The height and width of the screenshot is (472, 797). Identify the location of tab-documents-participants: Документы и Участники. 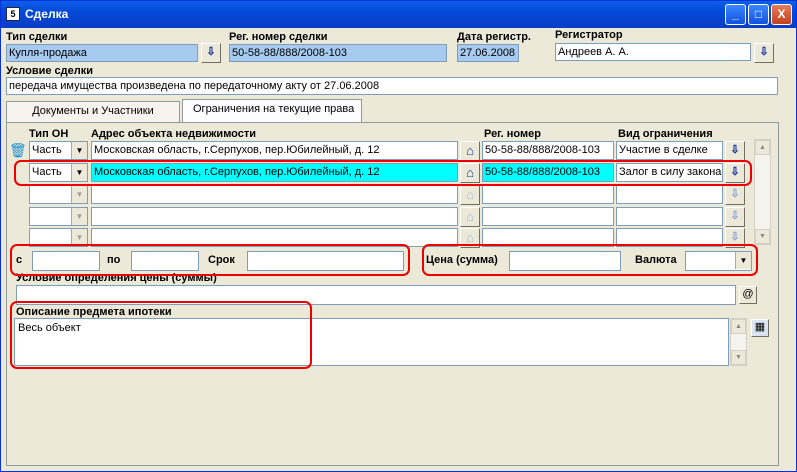
(93, 112).